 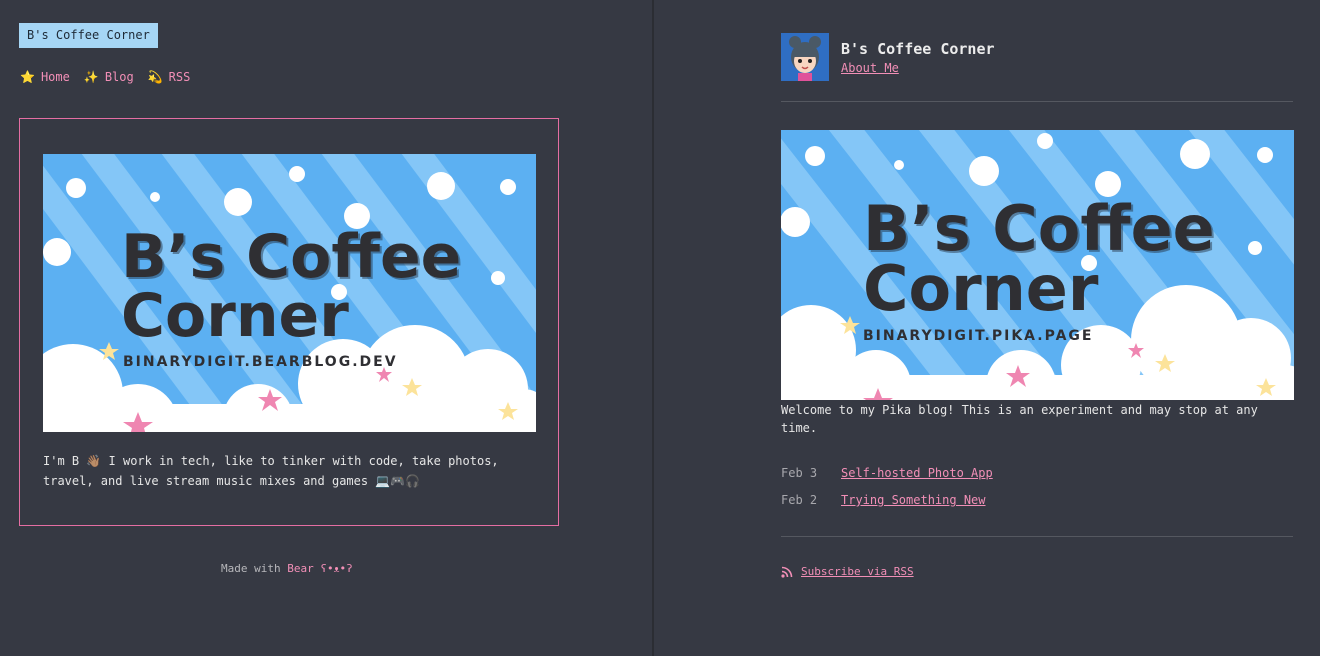 What do you see at coordinates (857, 571) in the screenshot?
I see `subscribe-rss-label: Subscribe via RSS` at bounding box center [857, 571].